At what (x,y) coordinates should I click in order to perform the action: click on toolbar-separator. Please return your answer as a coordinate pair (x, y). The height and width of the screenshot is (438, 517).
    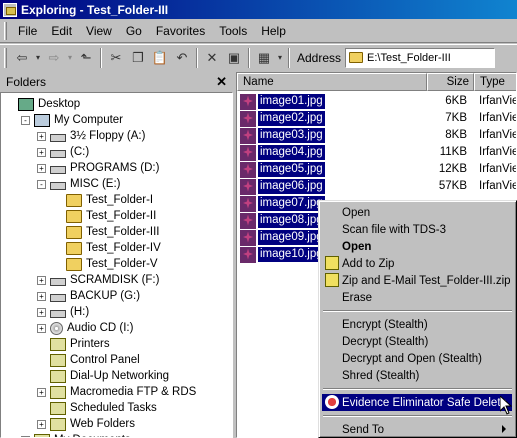
    Looking at the image, I should click on (249, 57).